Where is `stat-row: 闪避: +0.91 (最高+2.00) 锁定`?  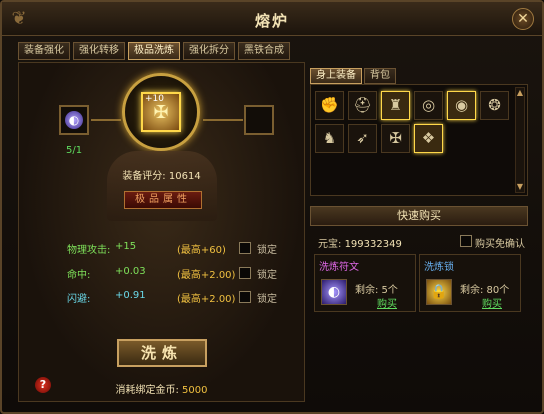
stat-row: 闪避: +0.91 (最高+2.00) 锁定 is located at coordinates (187, 297).